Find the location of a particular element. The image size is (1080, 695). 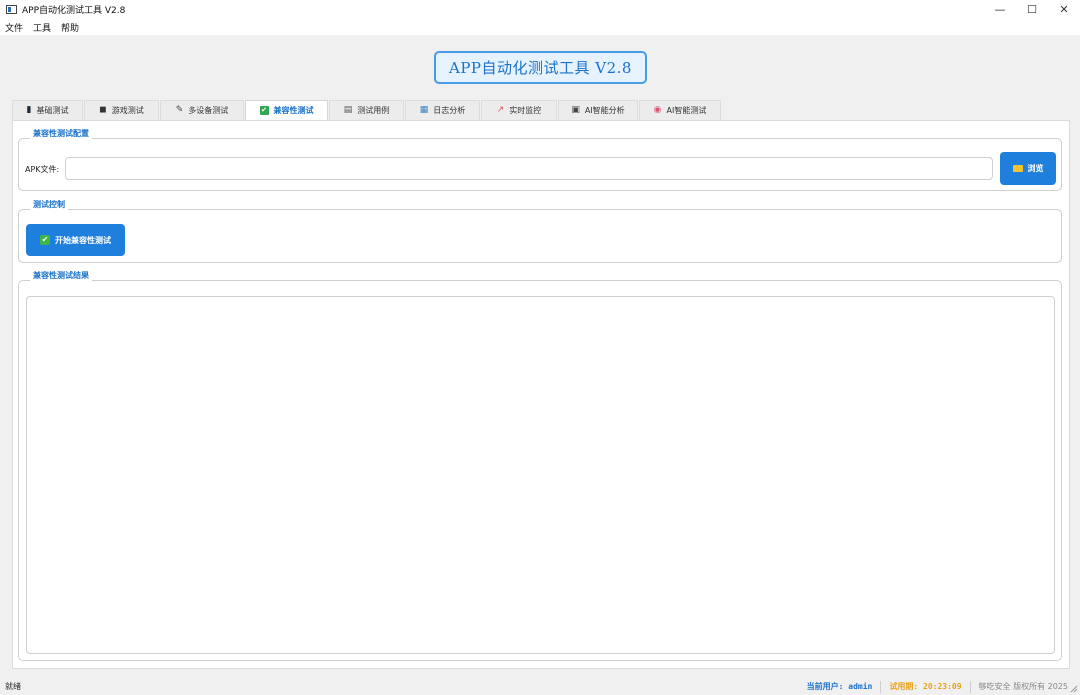

status-text: 就绪 is located at coordinates (13, 686).